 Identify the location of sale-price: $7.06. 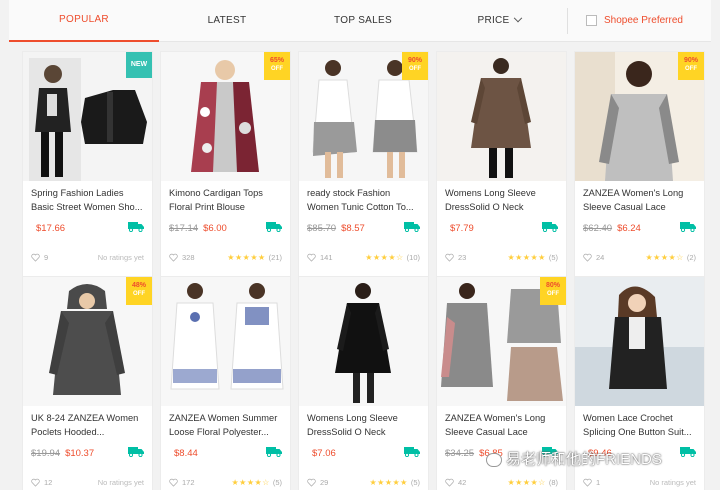
(324, 453).